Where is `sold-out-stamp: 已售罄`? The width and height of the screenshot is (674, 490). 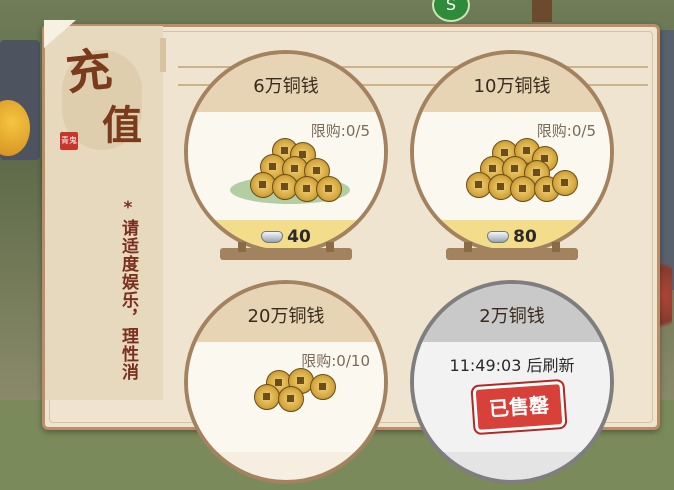
sold-out-stamp: 已售罄 is located at coordinates (519, 407).